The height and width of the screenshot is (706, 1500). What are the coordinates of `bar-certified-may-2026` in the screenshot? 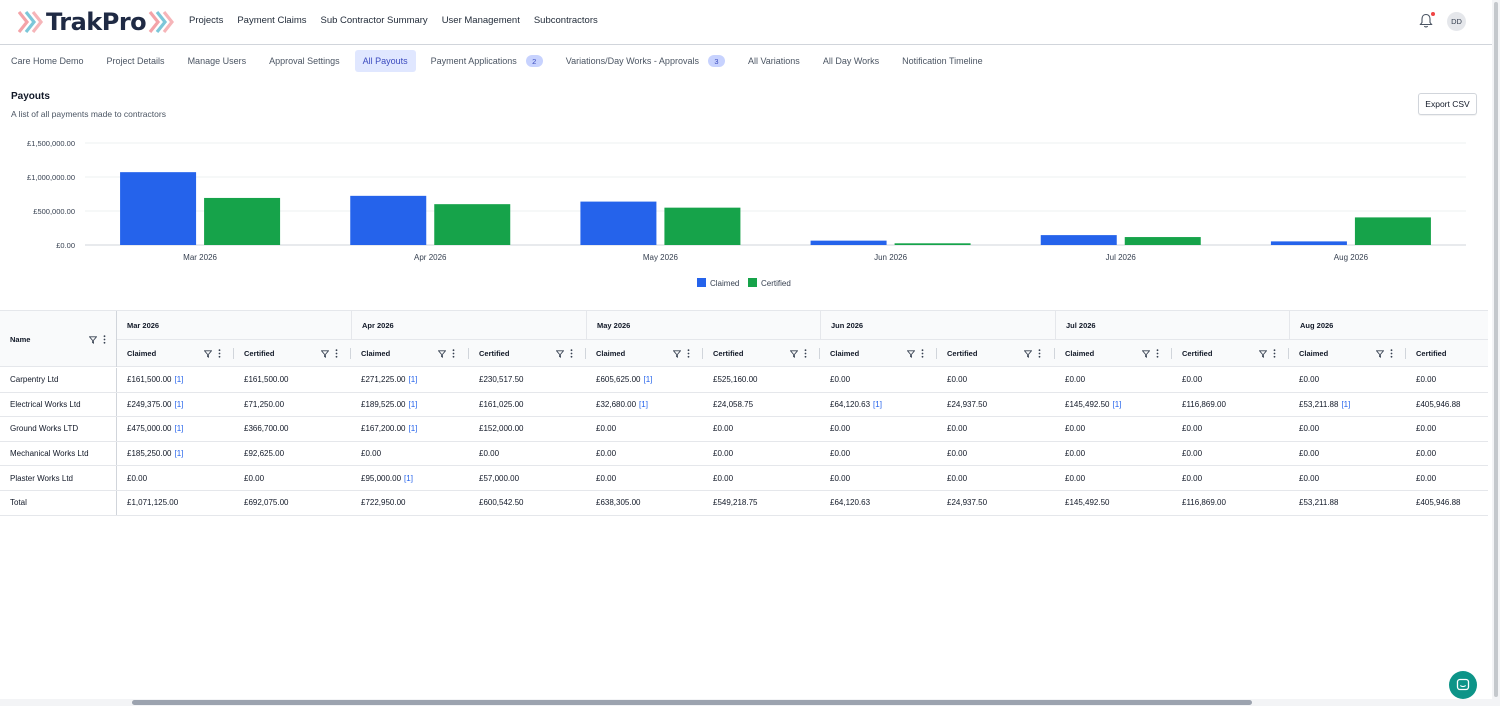 It's located at (702, 226).